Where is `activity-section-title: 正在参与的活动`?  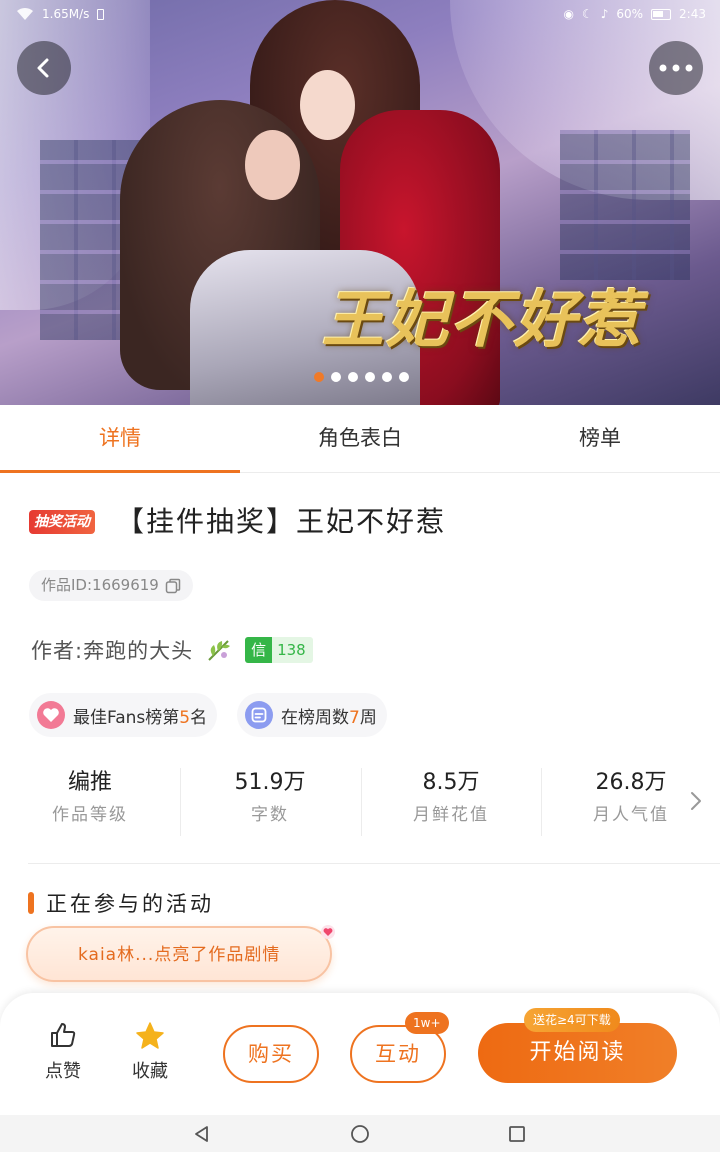 activity-section-title: 正在参与的活动 is located at coordinates (121, 903).